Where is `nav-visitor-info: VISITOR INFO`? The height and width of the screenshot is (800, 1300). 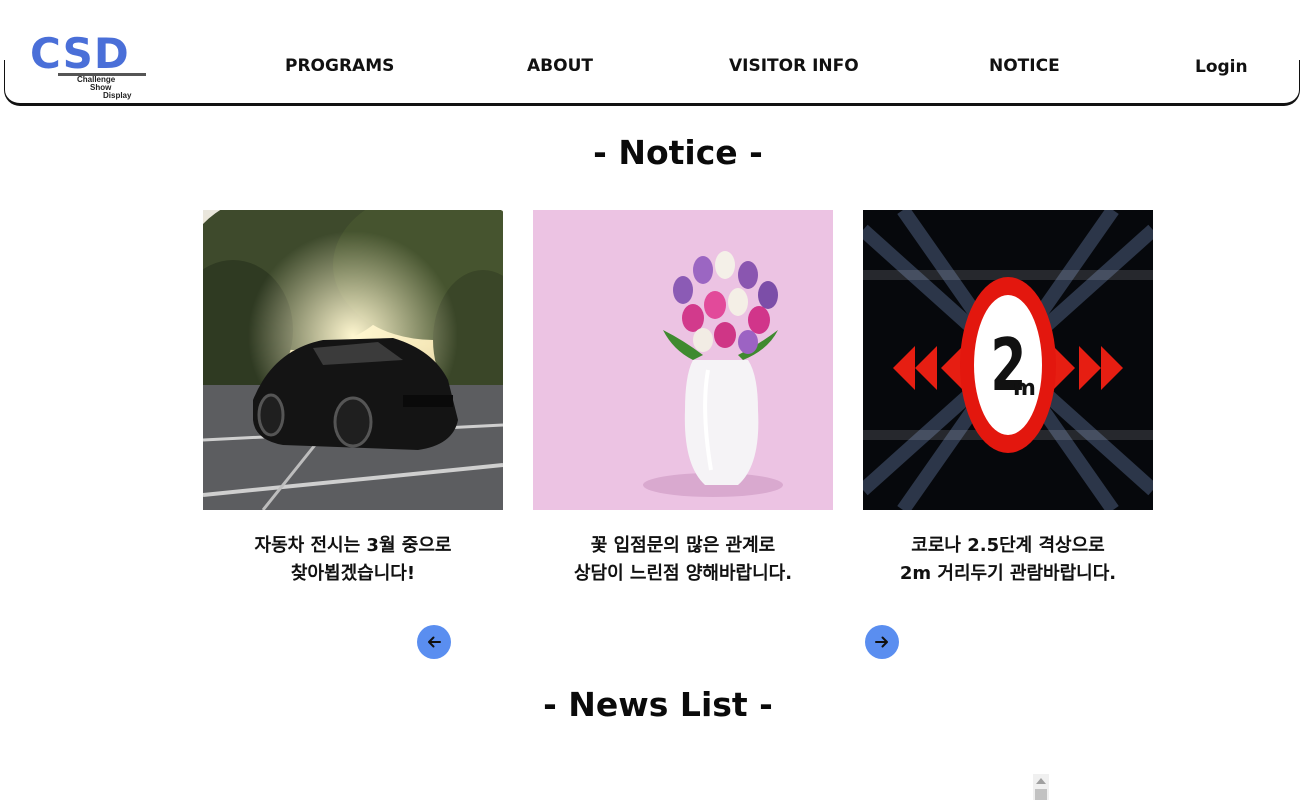 nav-visitor-info: VISITOR INFO is located at coordinates (794, 67).